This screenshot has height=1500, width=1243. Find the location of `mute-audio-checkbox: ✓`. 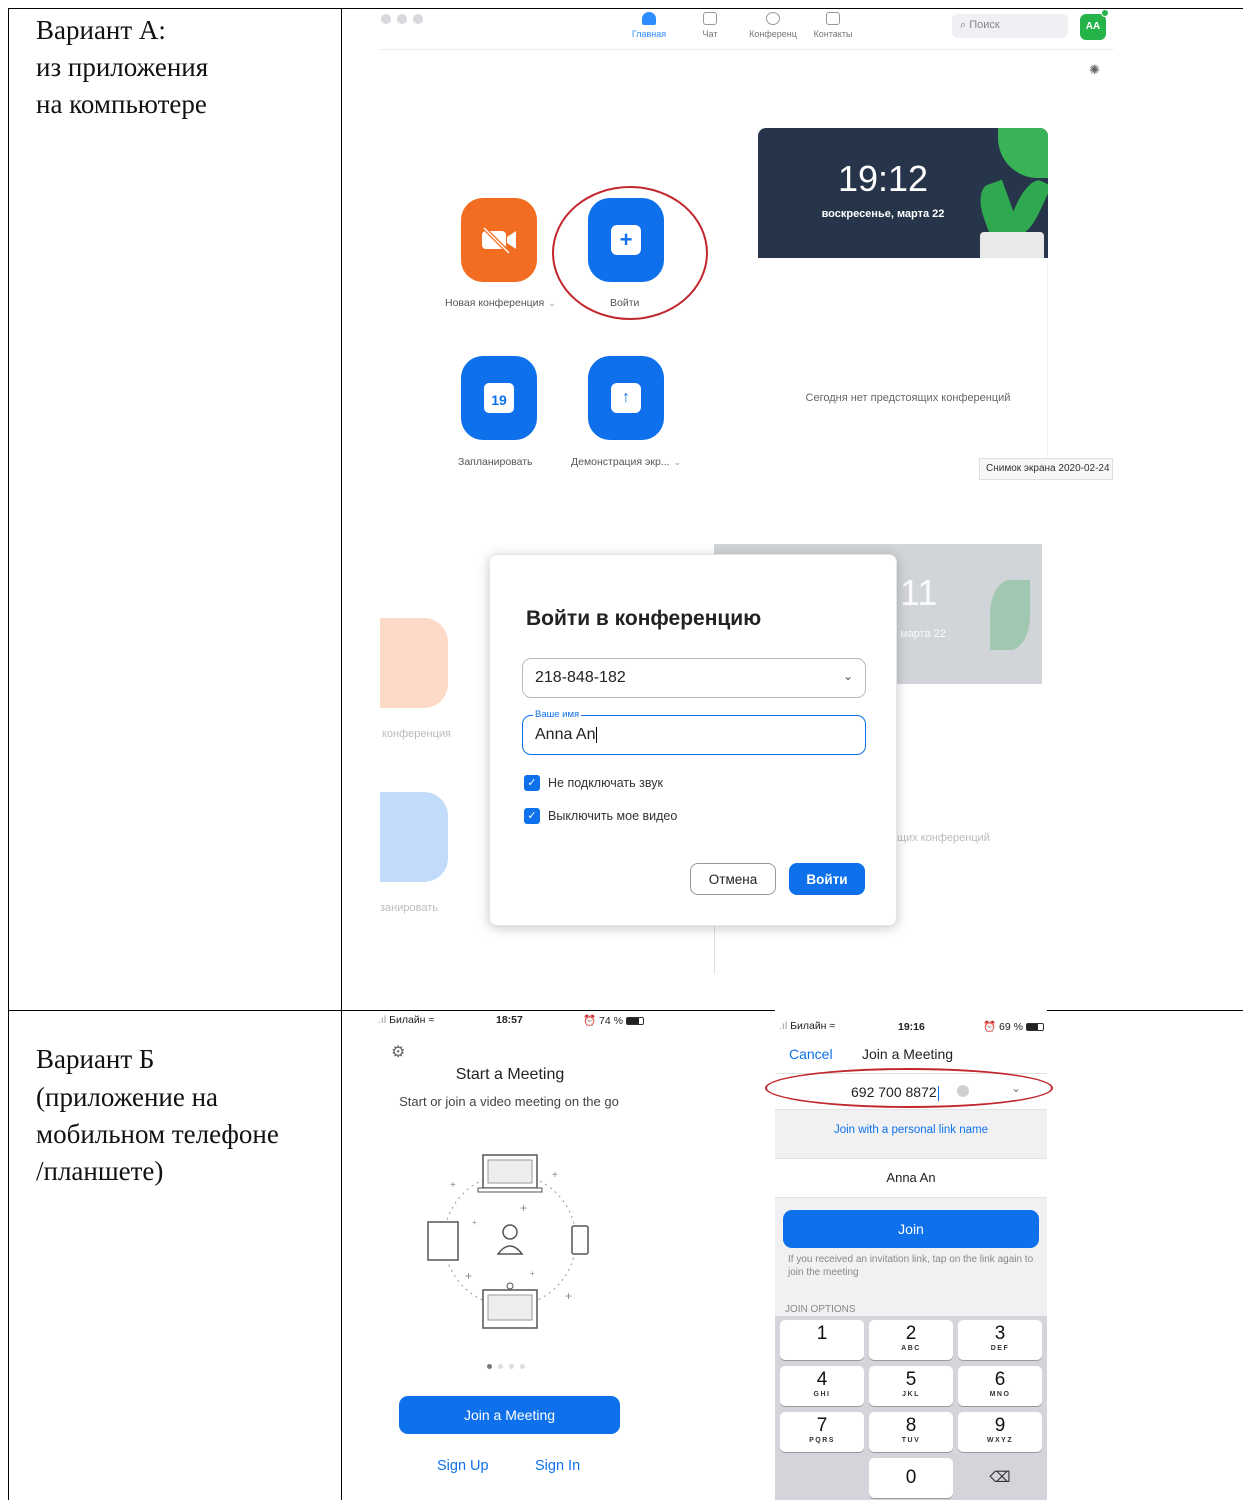

mute-audio-checkbox: ✓ is located at coordinates (532, 783).